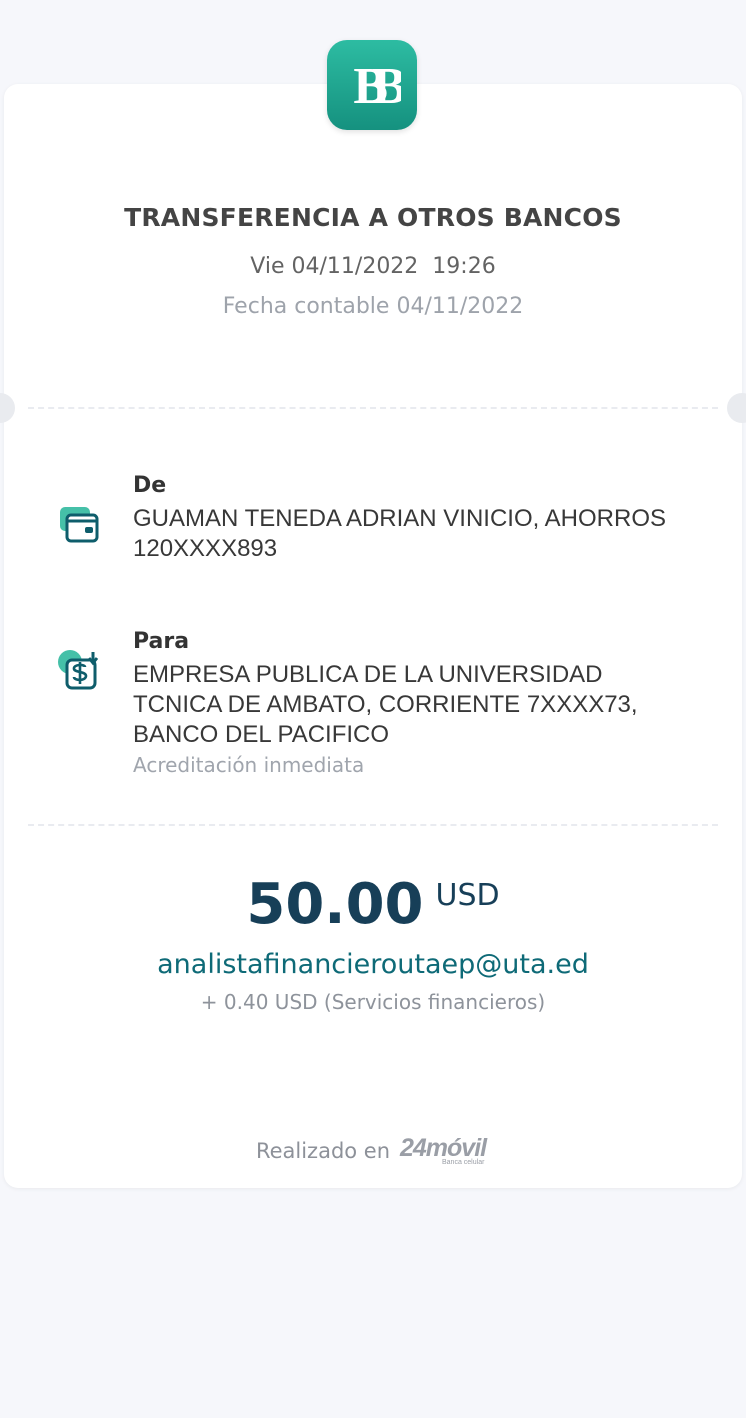  Describe the element at coordinates (80, 672) in the screenshot. I see `money-transfer-icon` at that location.